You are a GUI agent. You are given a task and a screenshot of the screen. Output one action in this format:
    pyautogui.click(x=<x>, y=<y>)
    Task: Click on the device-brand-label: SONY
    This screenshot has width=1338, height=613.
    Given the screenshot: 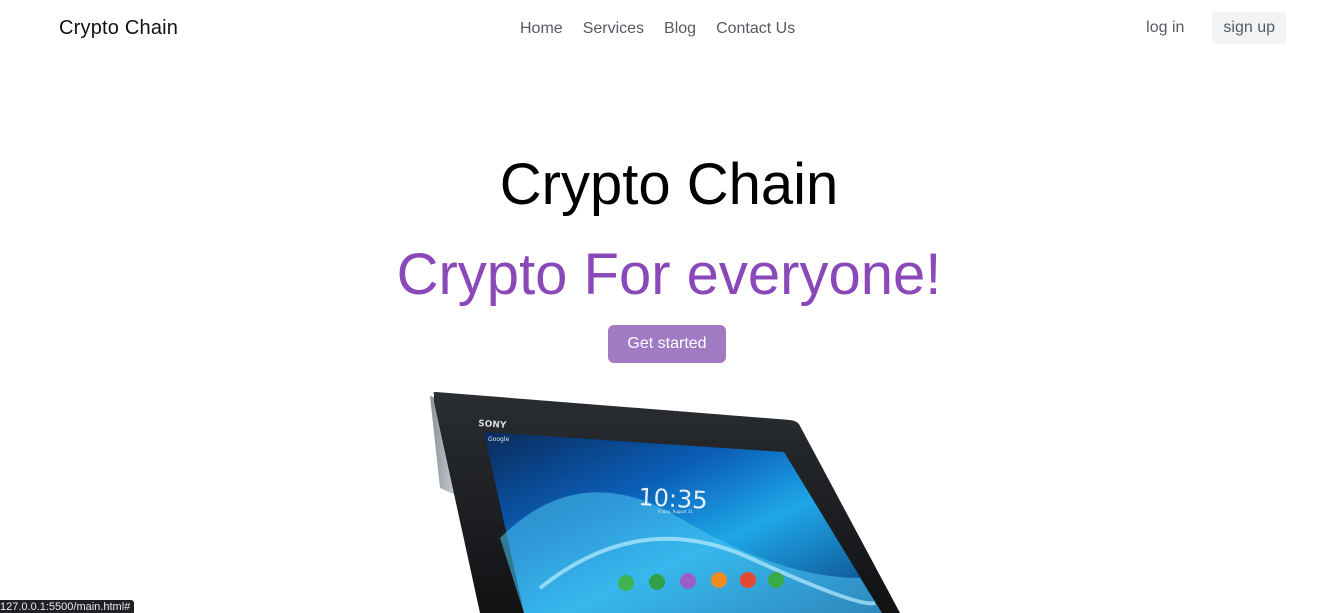 What is the action you would take?
    pyautogui.click(x=492, y=425)
    